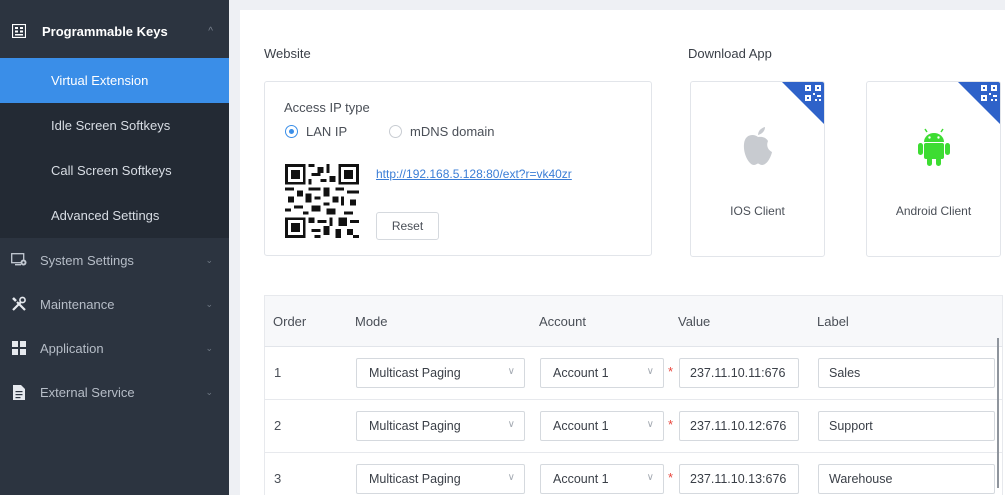  I want to click on sidebar-item-idle-screen-softkeys: Idle Screen Softkeys, so click(114, 125).